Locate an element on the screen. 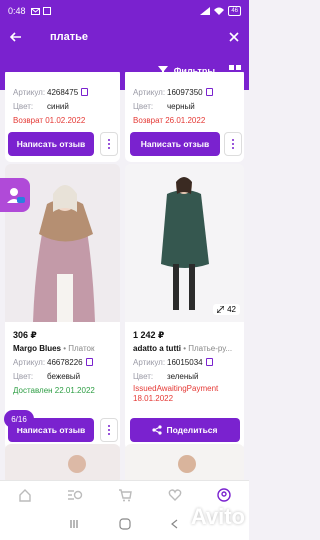  image-icon is located at coordinates (46, 11).